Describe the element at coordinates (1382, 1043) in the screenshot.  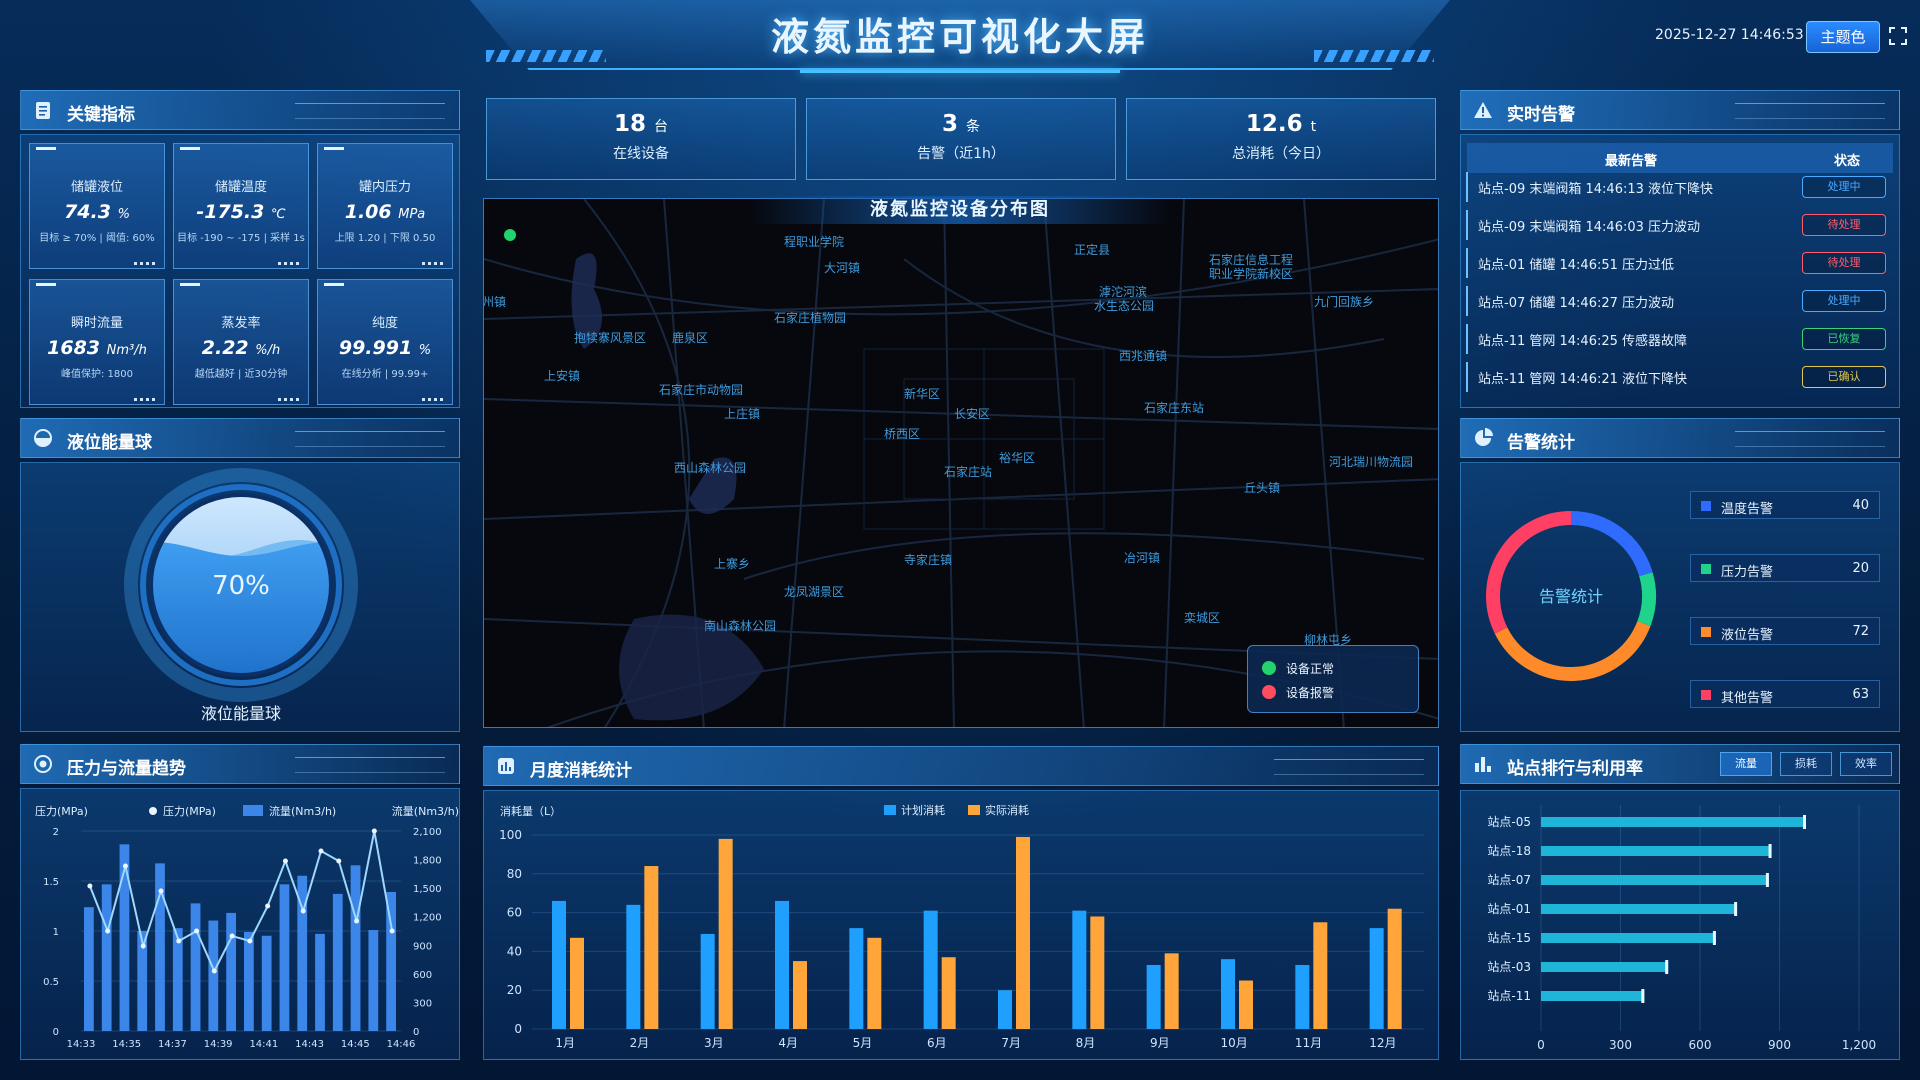
I see `x-tick: 12月` at that location.